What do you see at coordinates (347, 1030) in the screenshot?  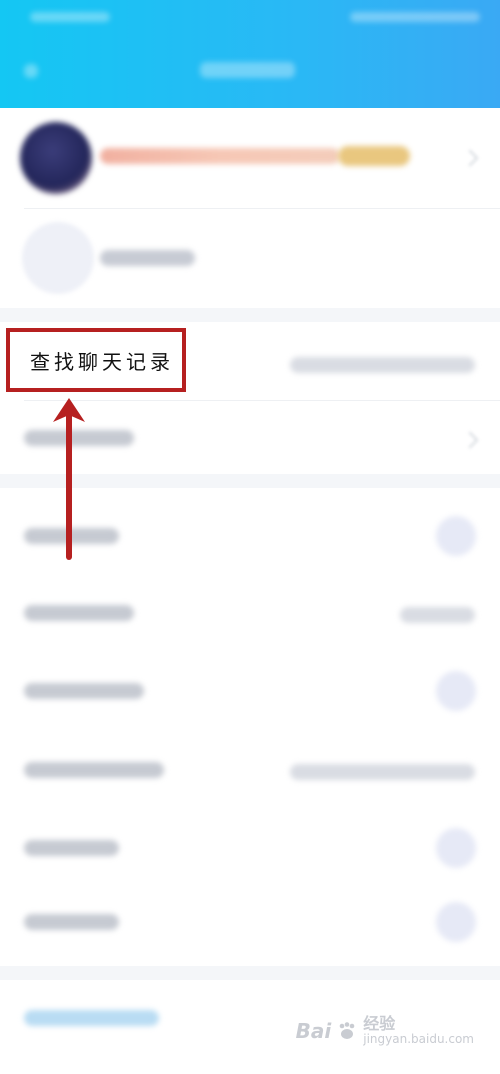 I see `paw-icon` at bounding box center [347, 1030].